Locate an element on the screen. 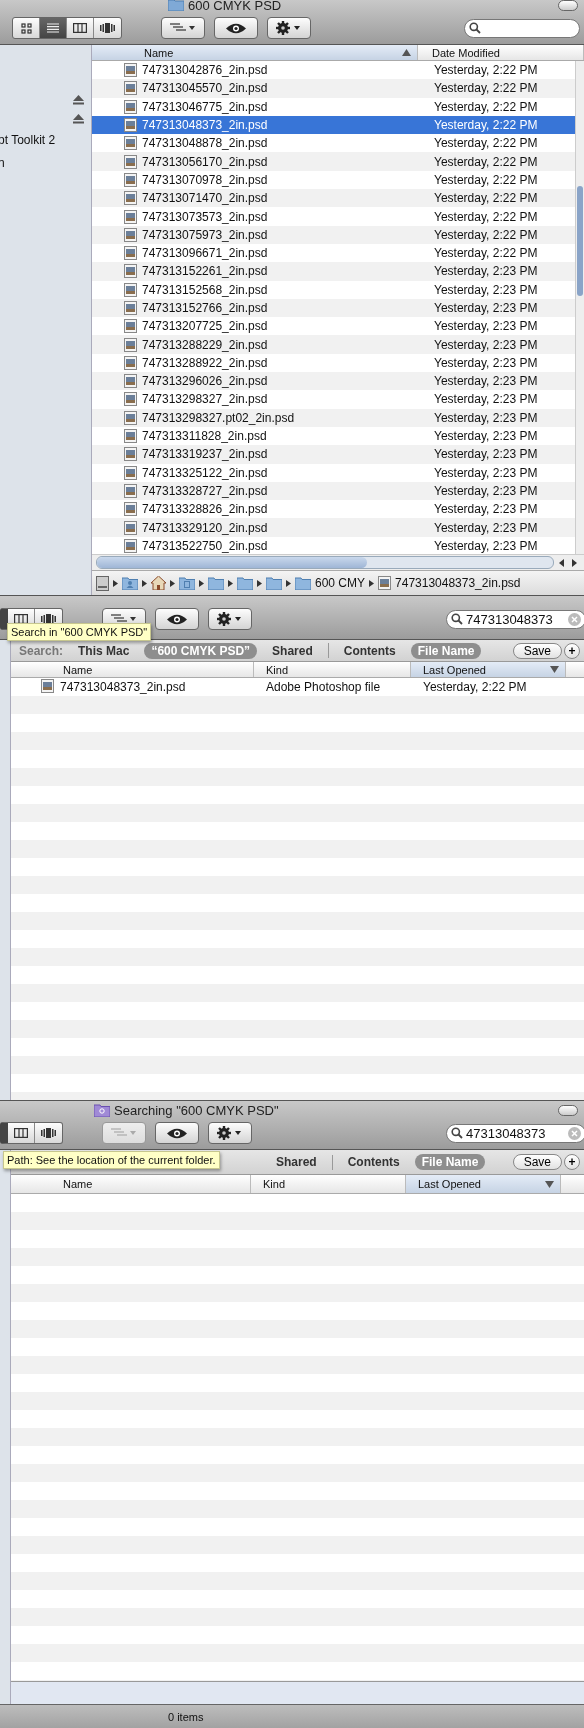 The height and width of the screenshot is (1728, 584). file-row: 747313152261_2in.psd Yesterday, 2:23 PM is located at coordinates (333, 271).